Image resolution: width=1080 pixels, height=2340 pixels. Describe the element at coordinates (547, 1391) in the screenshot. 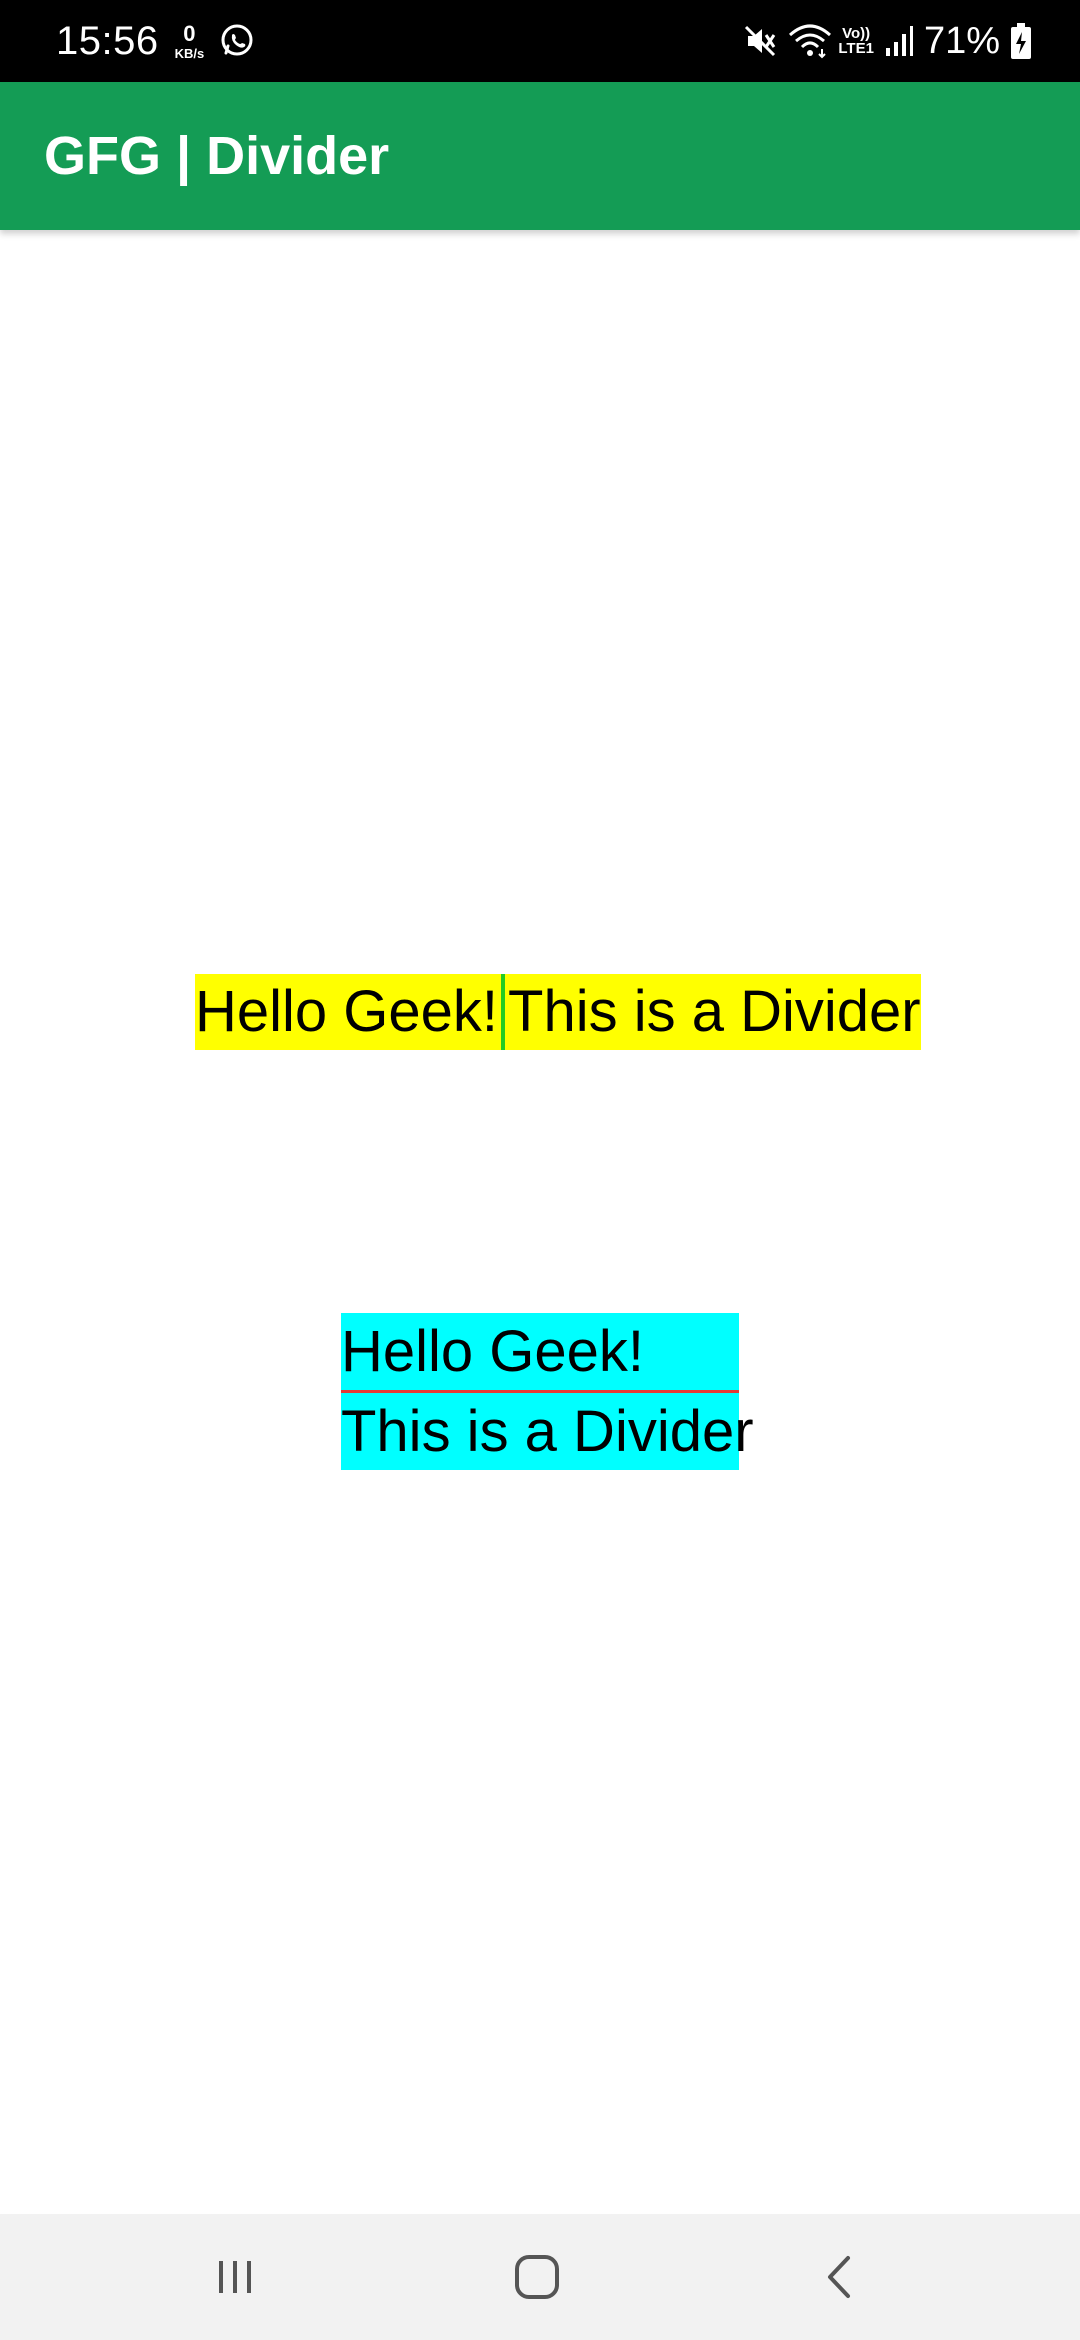

I see `column-divider-container: Hello Geek! This is a Divider` at that location.